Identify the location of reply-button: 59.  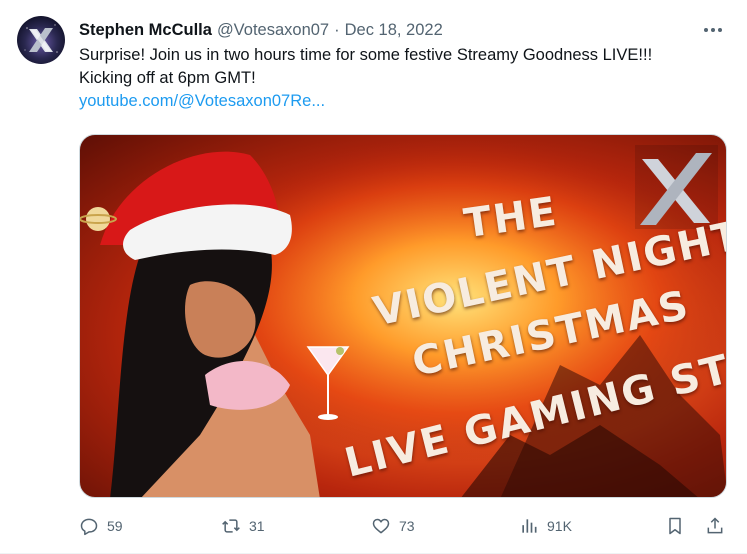
(101, 526).